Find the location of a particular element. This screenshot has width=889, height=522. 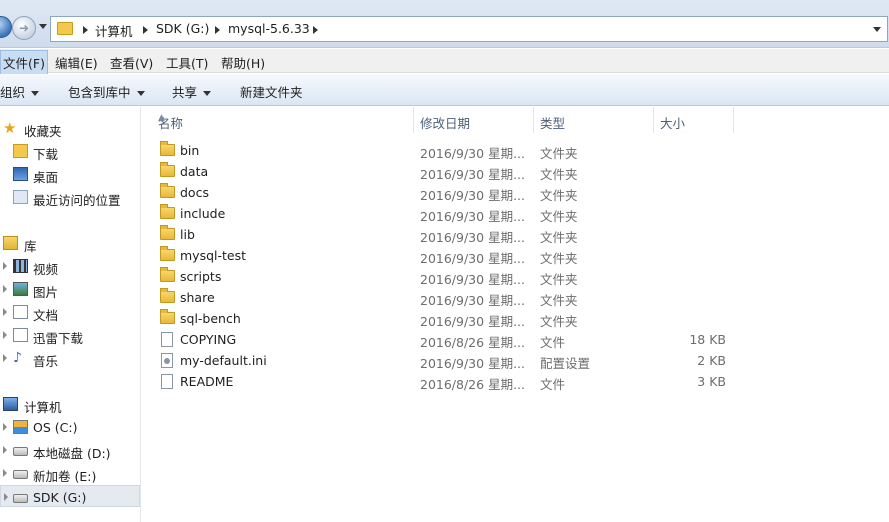

column-header-type: 类型 is located at coordinates (594, 120).